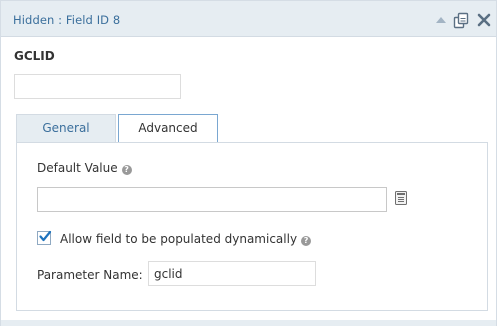 Image resolution: width=498 pixels, height=327 pixels. Describe the element at coordinates (306, 241) in the screenshot. I see `dynamic-population-help-icon: ?` at that location.